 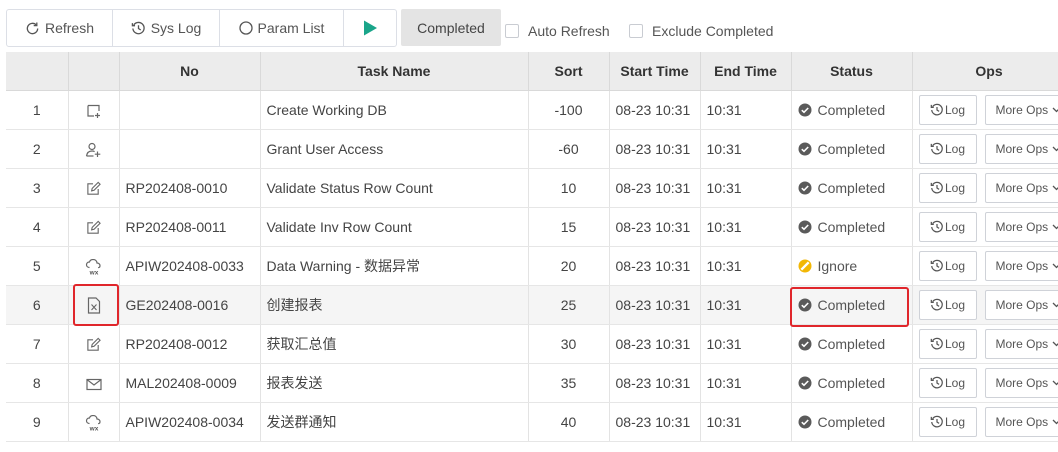 I want to click on column-header-index, so click(x=37, y=71).